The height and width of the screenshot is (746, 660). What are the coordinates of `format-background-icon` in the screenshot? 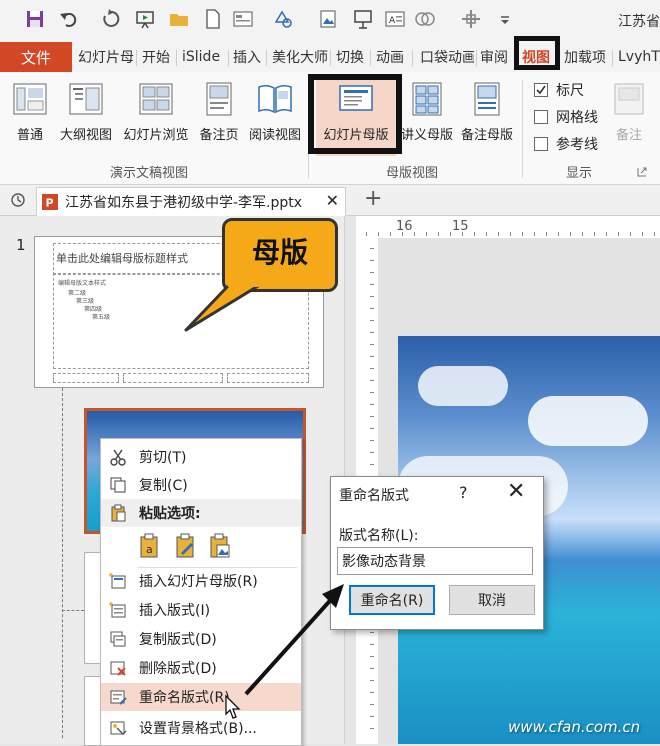 It's located at (118, 728).